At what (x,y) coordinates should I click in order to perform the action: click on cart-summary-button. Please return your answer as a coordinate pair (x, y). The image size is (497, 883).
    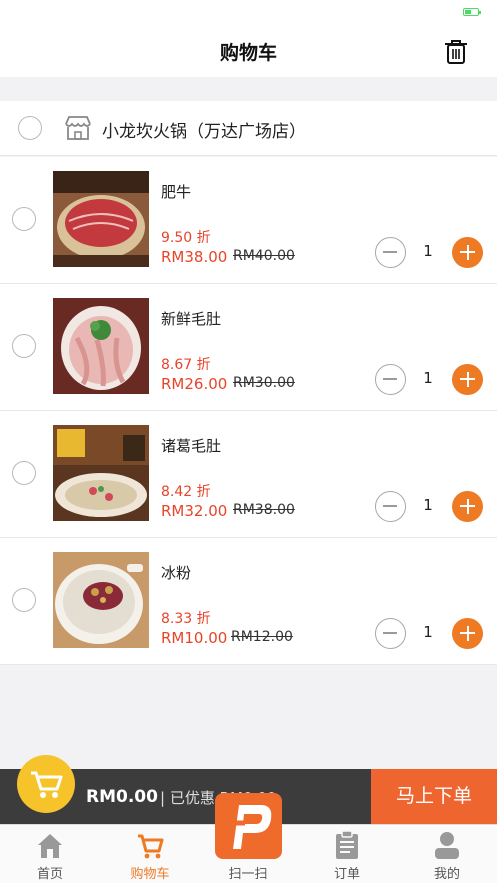
    Looking at the image, I should click on (46, 784).